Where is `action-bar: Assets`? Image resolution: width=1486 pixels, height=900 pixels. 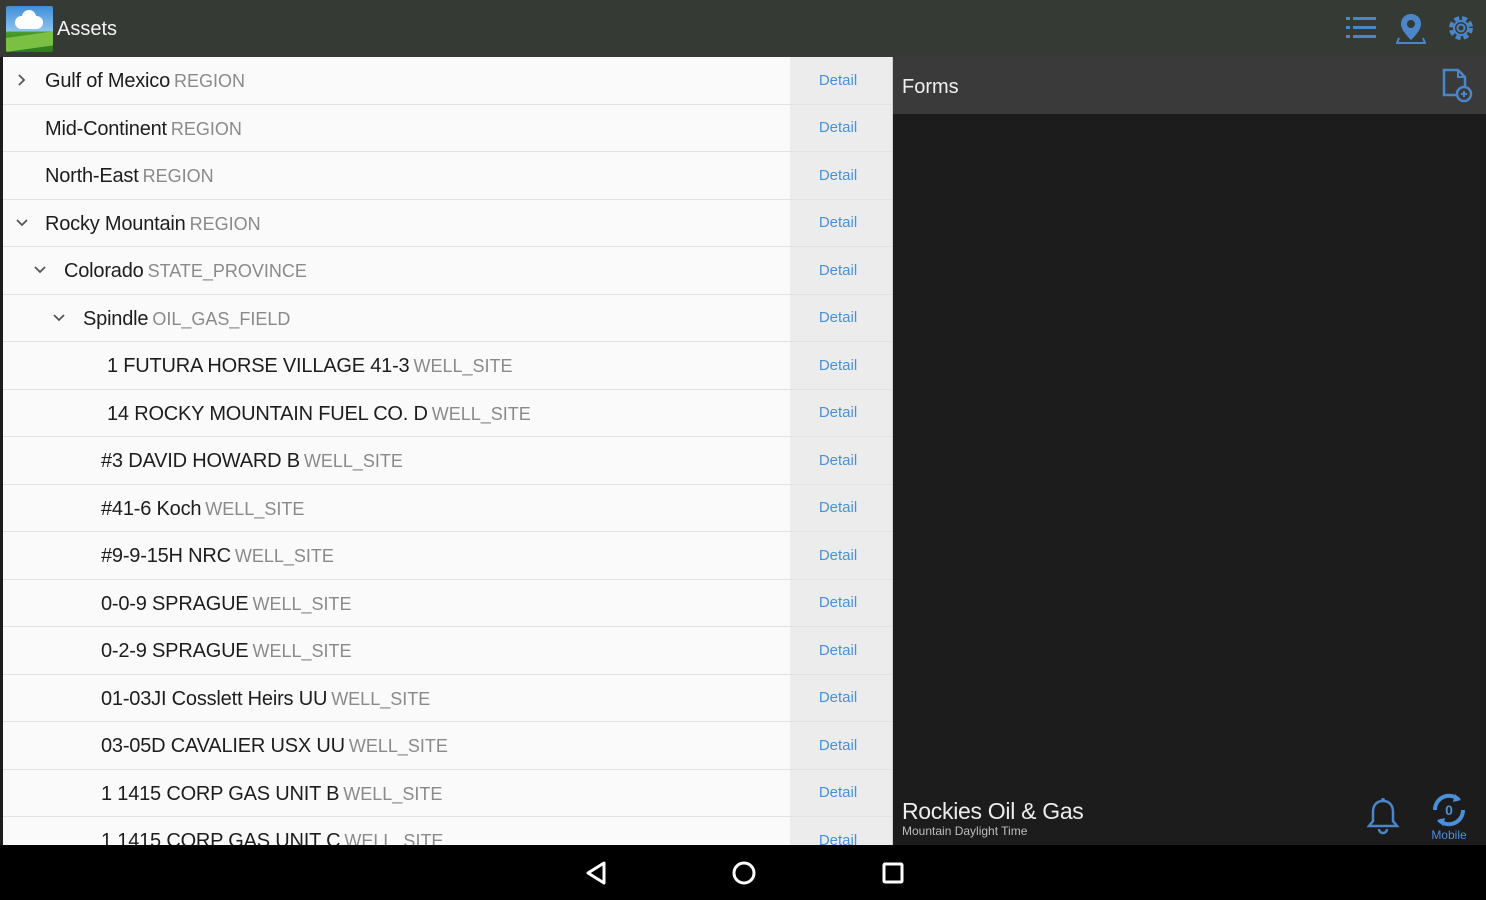
action-bar: Assets is located at coordinates (743, 28).